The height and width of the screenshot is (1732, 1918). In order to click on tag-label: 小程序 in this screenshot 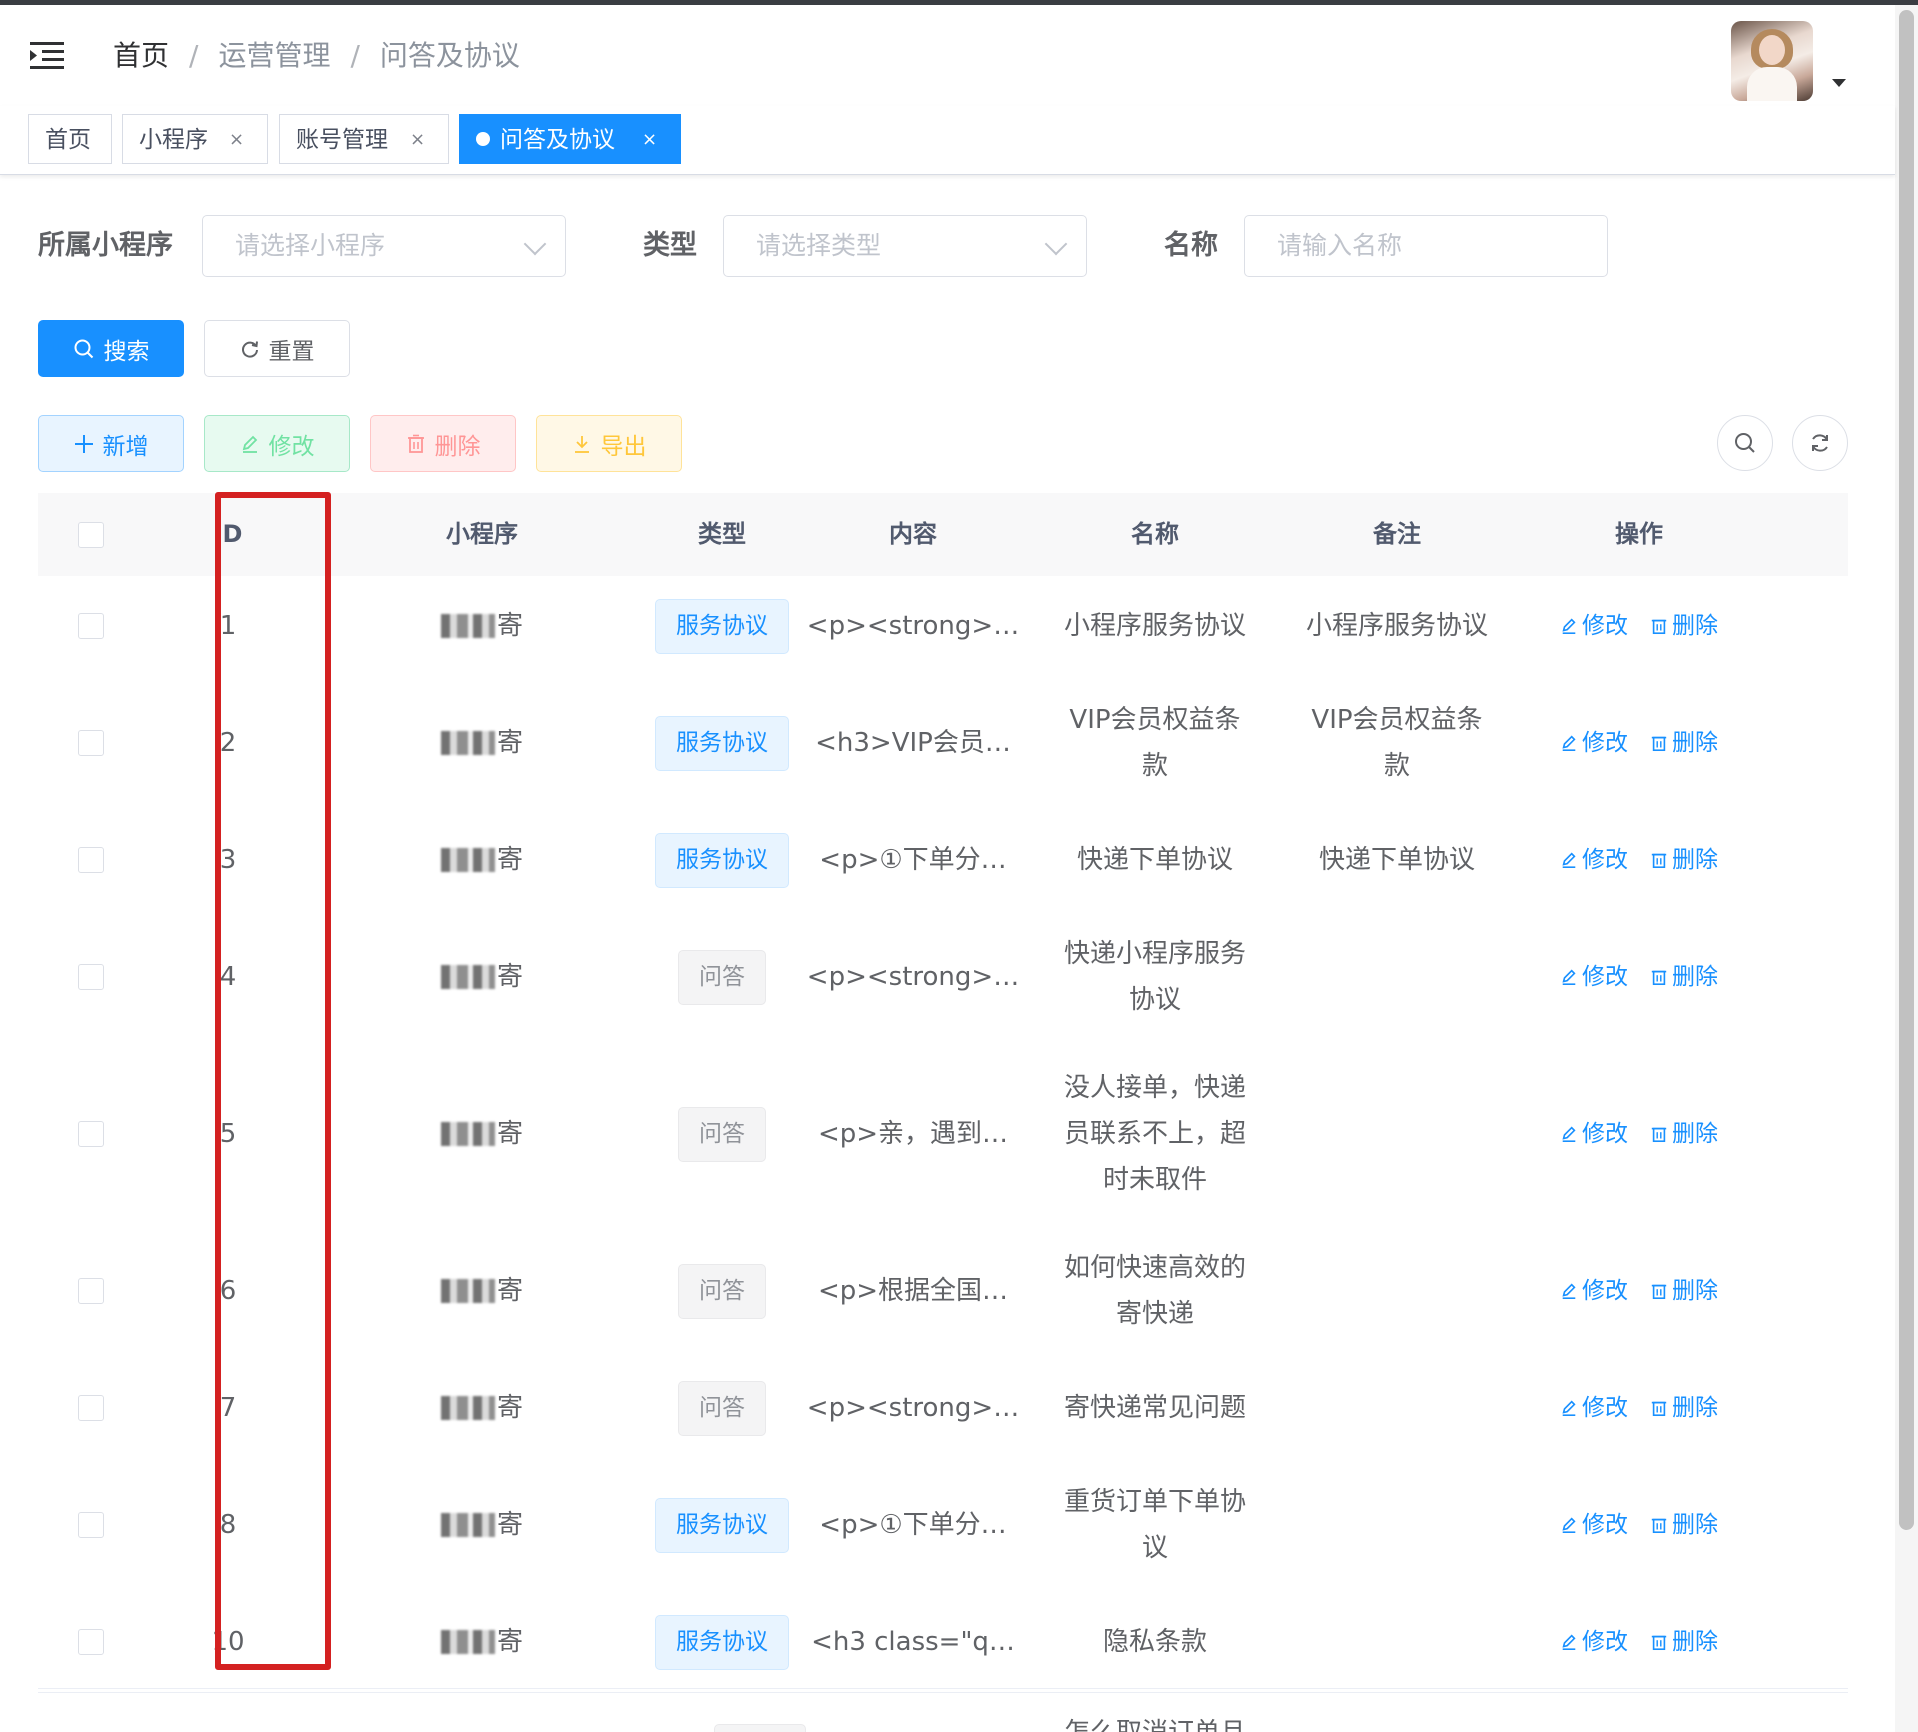, I will do `click(173, 140)`.